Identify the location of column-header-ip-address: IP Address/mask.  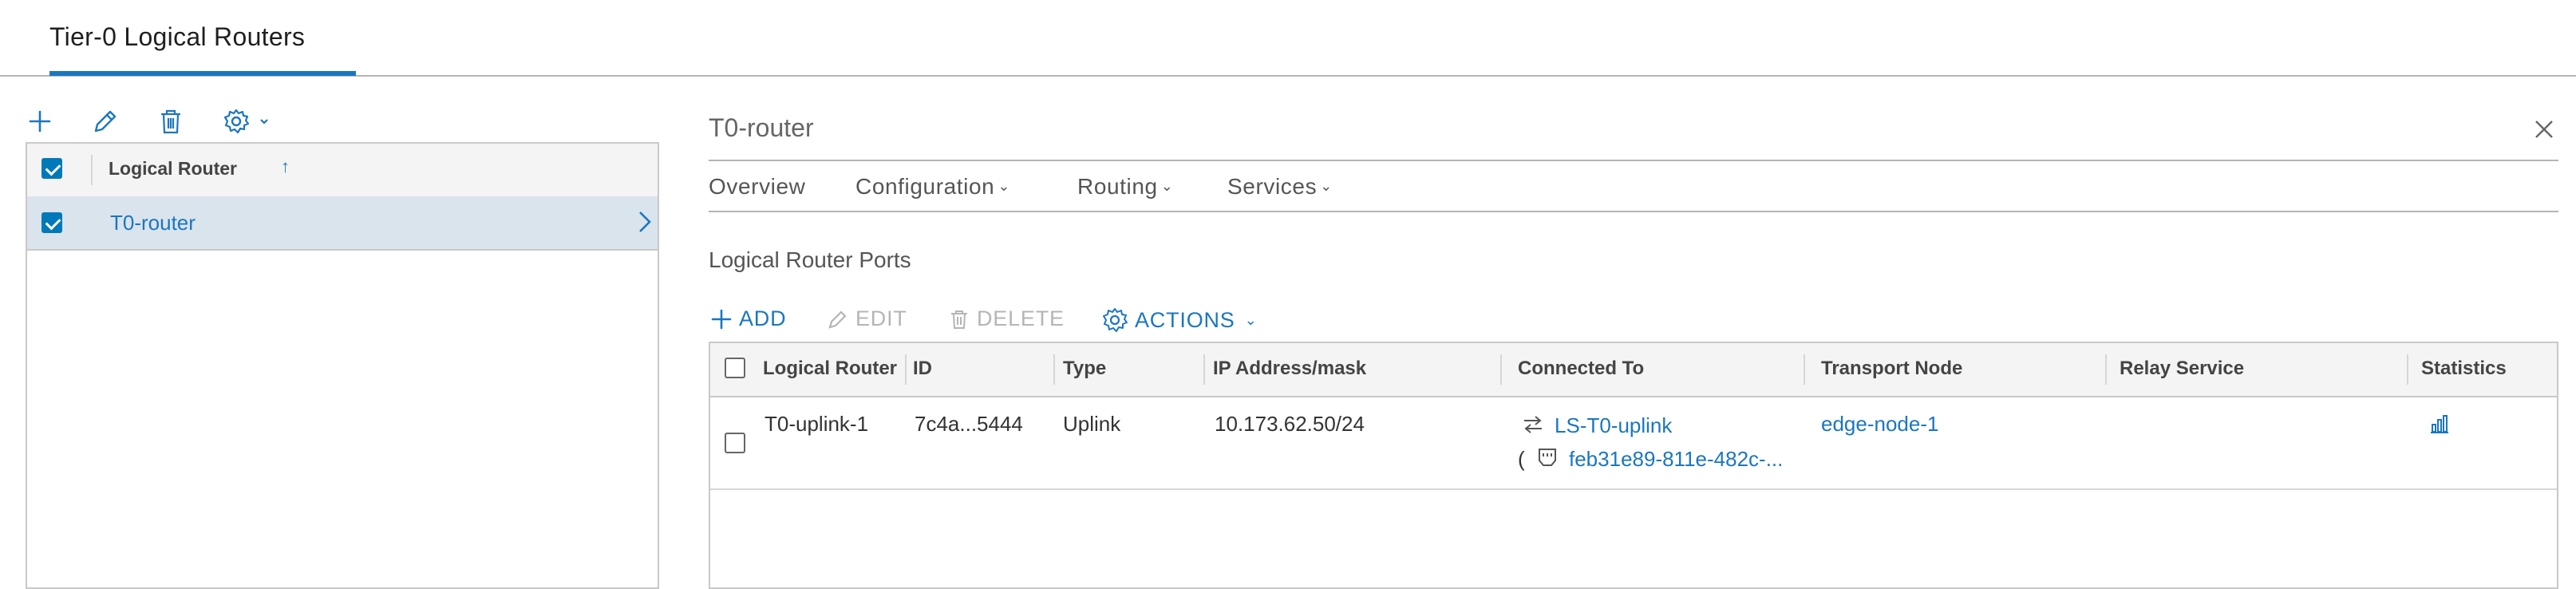
(1289, 369).